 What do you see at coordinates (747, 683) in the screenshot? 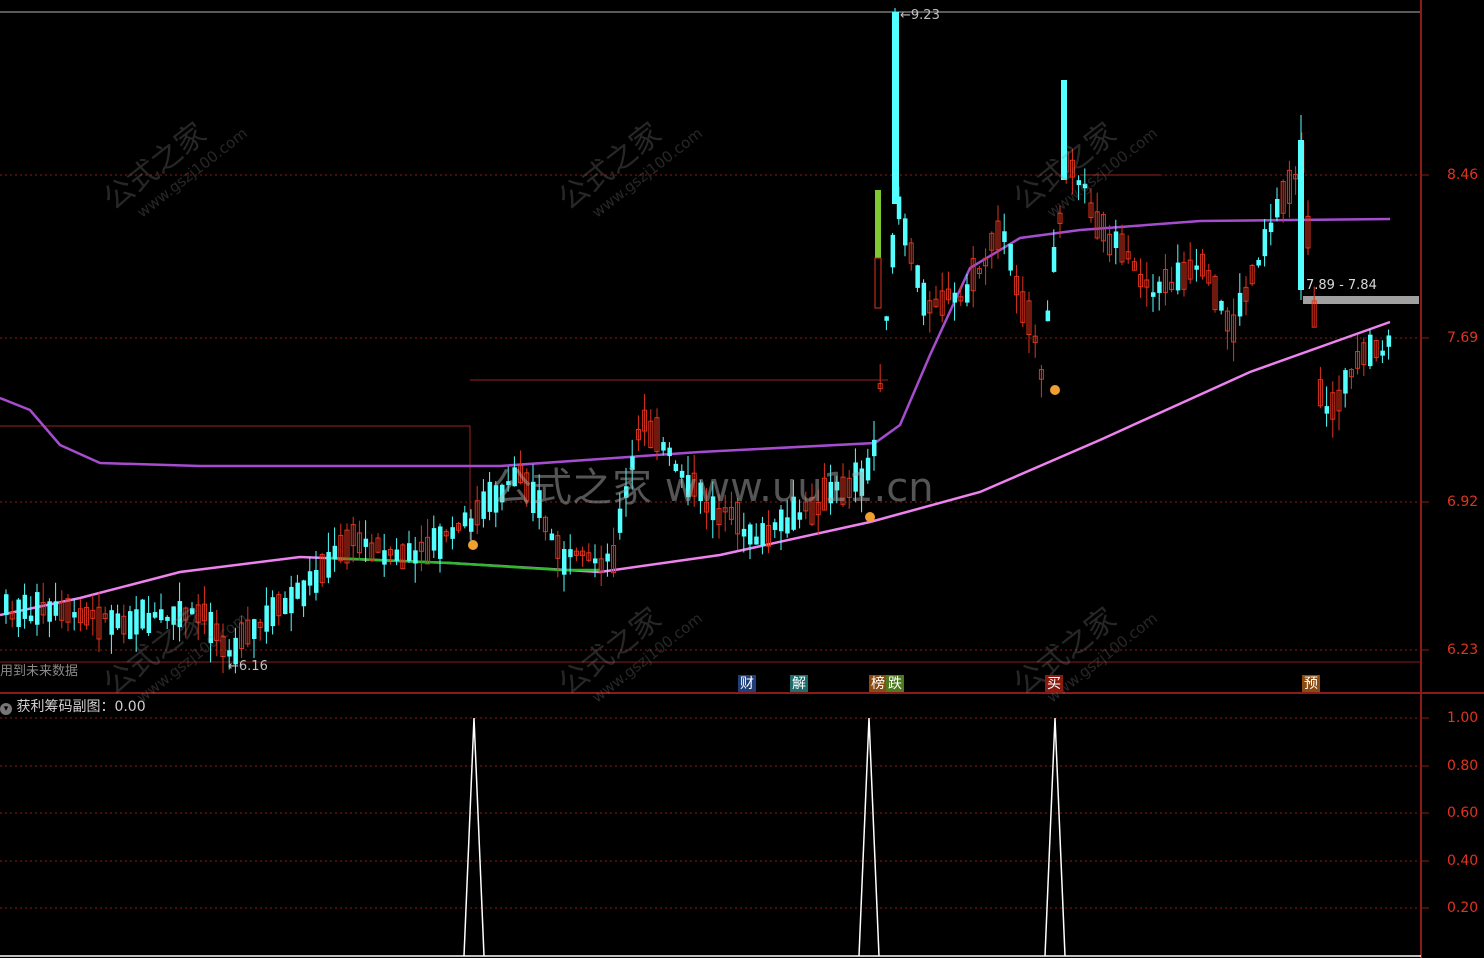
I see `signal-marker: 财` at bounding box center [747, 683].